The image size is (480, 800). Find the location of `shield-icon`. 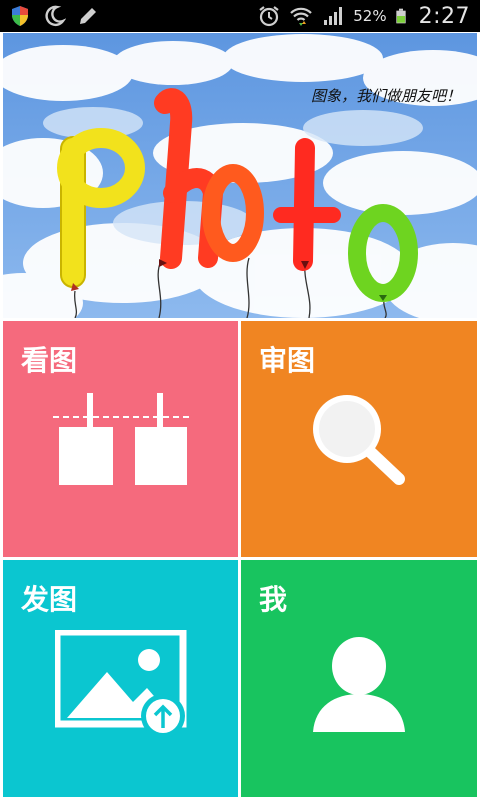

shield-icon is located at coordinates (20, 16).